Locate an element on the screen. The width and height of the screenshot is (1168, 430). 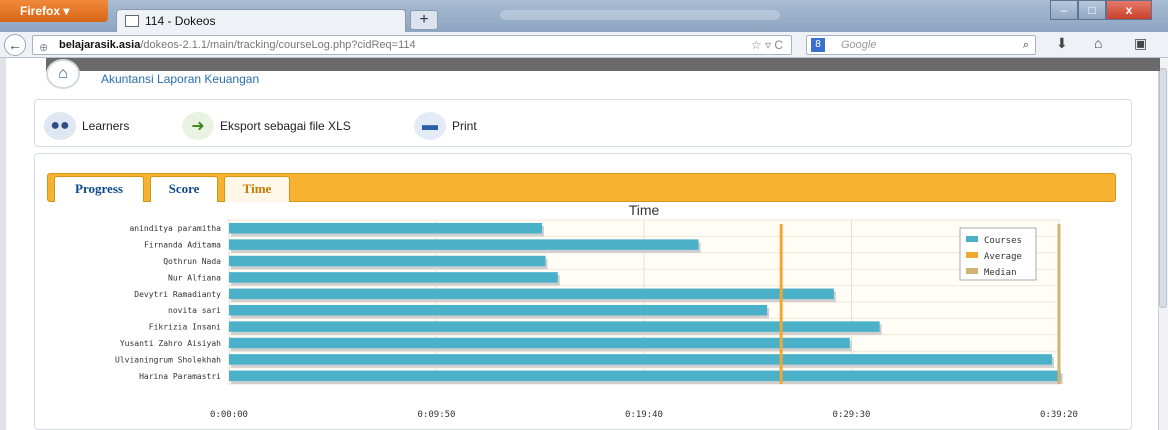
x-tick-label: 0:39:20 is located at coordinates (1059, 415).